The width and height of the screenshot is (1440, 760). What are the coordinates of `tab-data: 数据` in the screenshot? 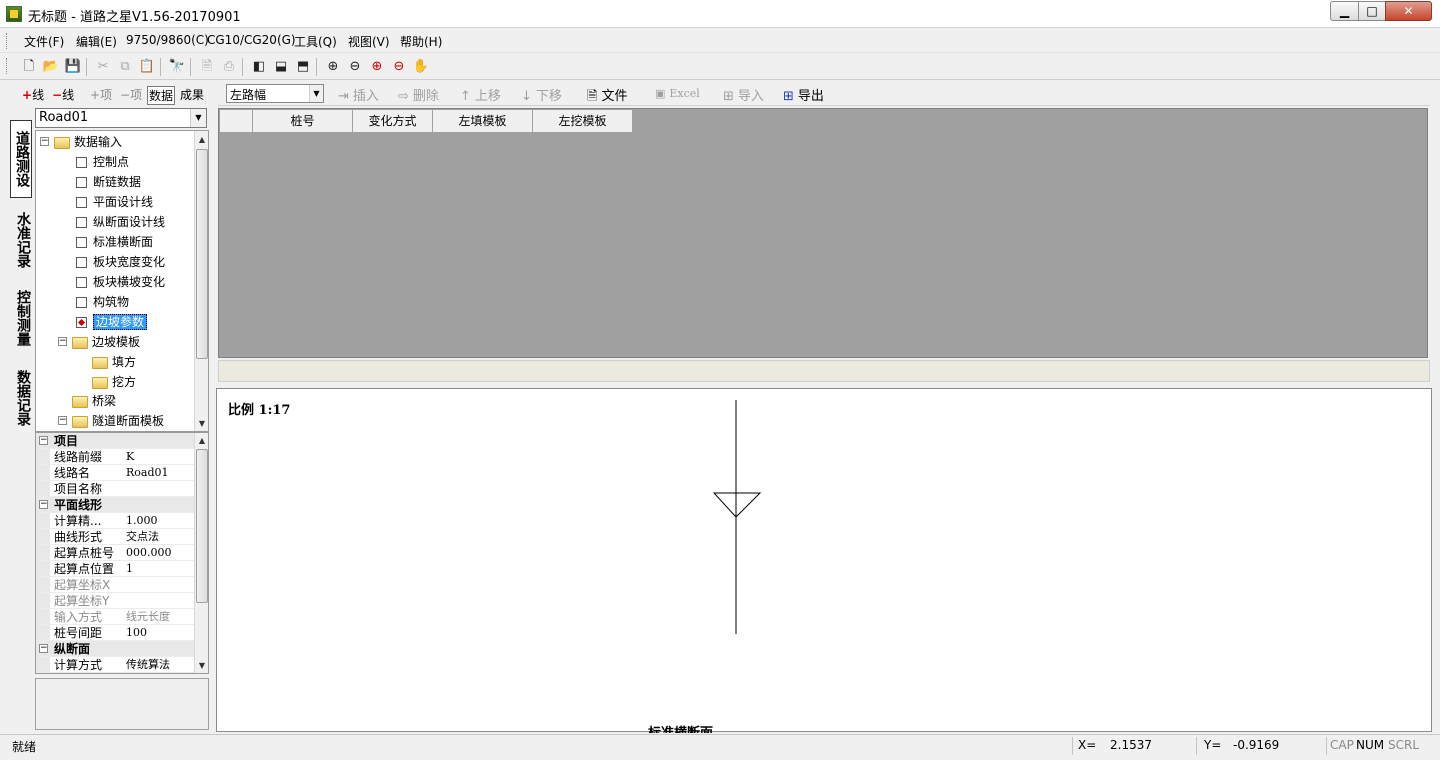 It's located at (161, 95).